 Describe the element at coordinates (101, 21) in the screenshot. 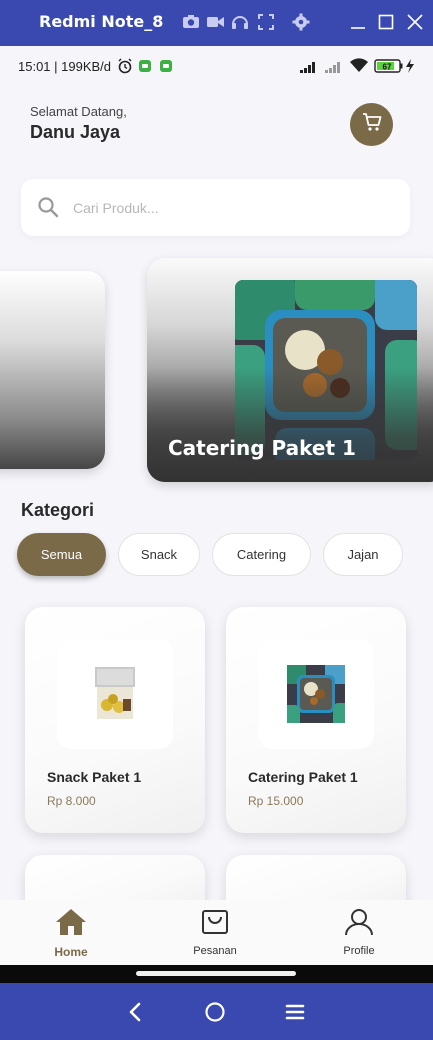

I see `window-title: Redmi Note_8` at that location.